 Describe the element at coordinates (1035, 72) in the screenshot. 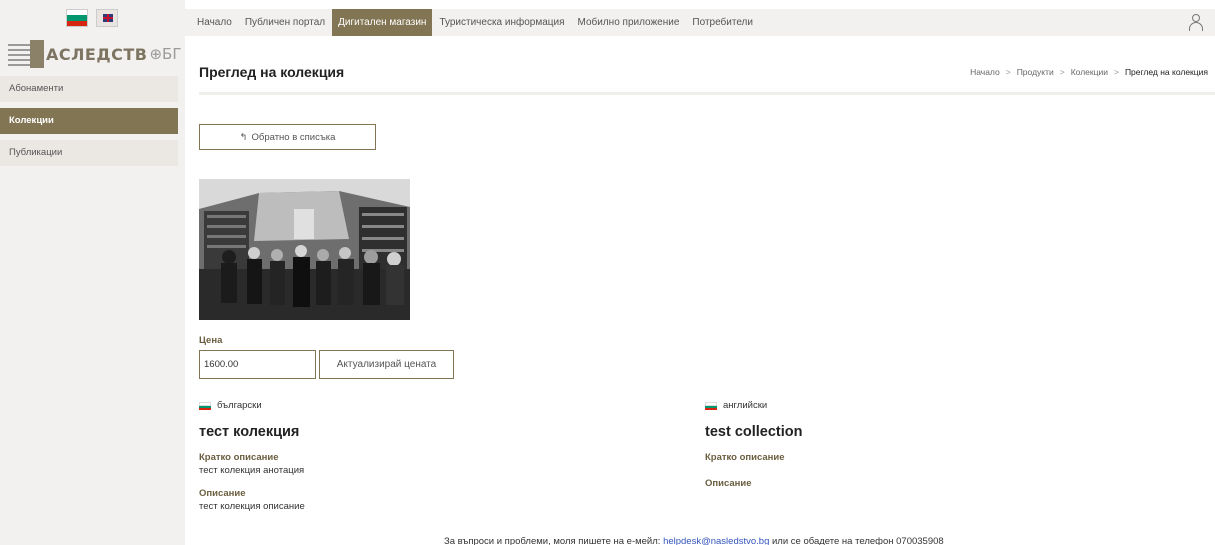

I see `breadcrumb-products: Продукти` at that location.